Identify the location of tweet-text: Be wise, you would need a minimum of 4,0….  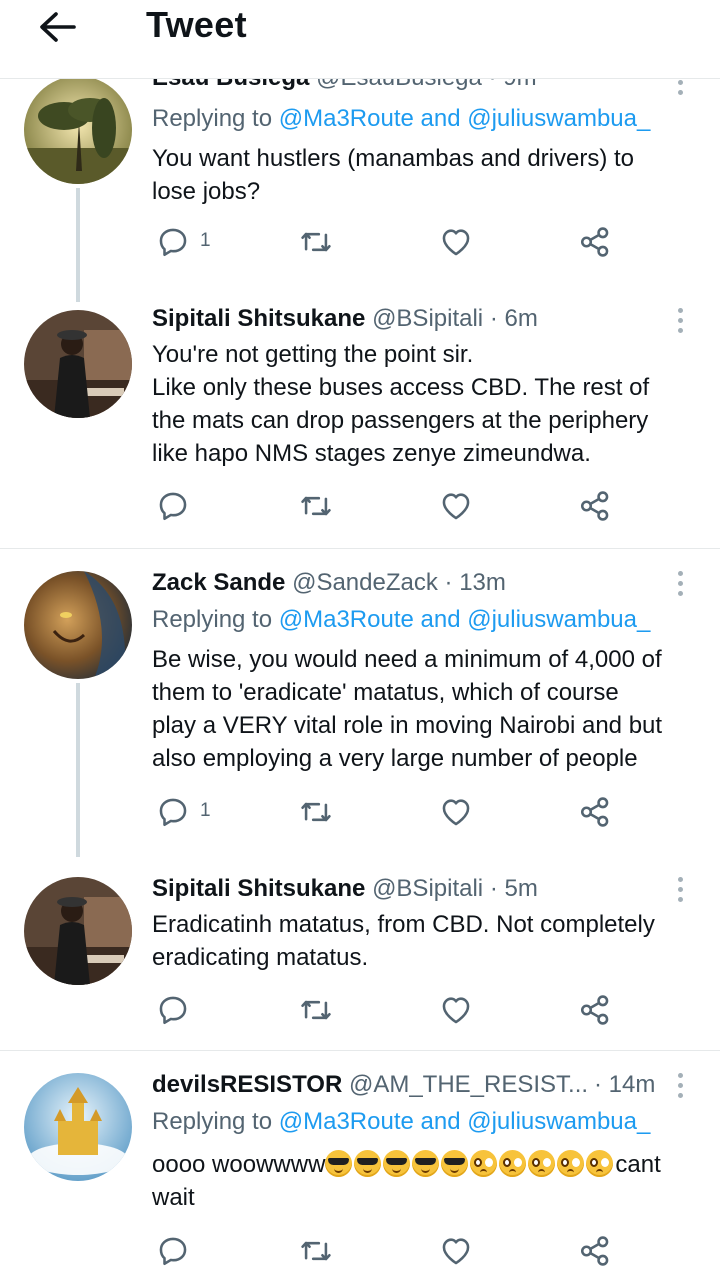
(426, 709).